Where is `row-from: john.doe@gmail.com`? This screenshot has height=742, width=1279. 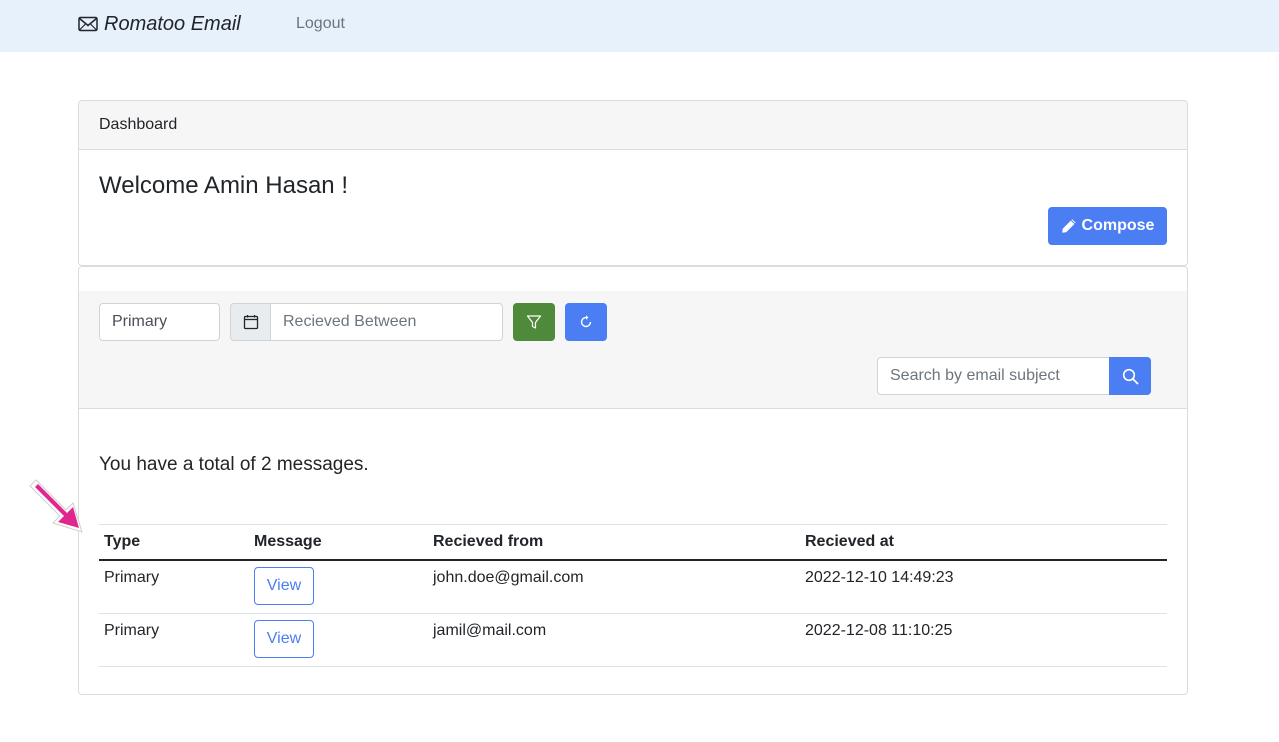
row-from: john.doe@gmail.com is located at coordinates (614, 587).